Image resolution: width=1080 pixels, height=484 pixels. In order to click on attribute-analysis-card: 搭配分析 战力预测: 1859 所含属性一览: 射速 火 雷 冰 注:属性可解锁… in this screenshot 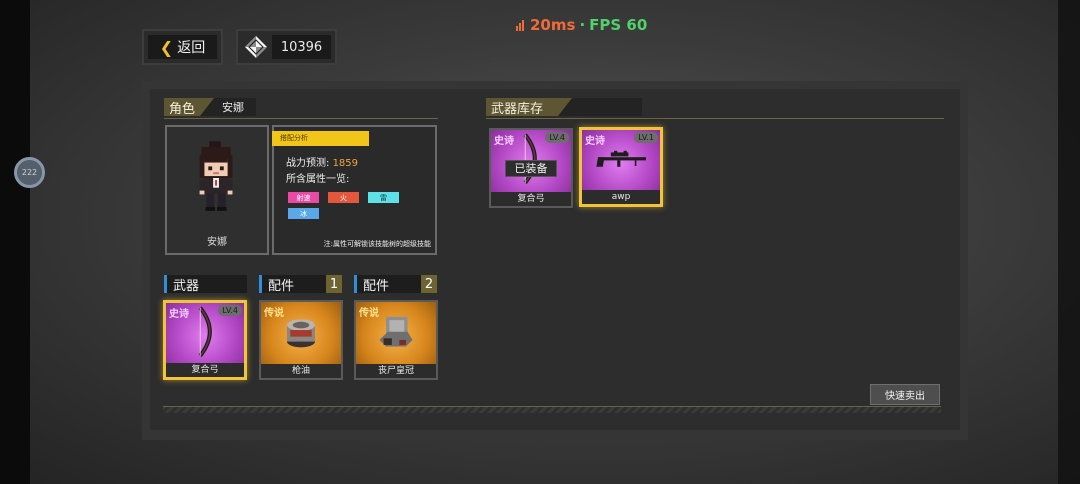, I will do `click(354, 190)`.